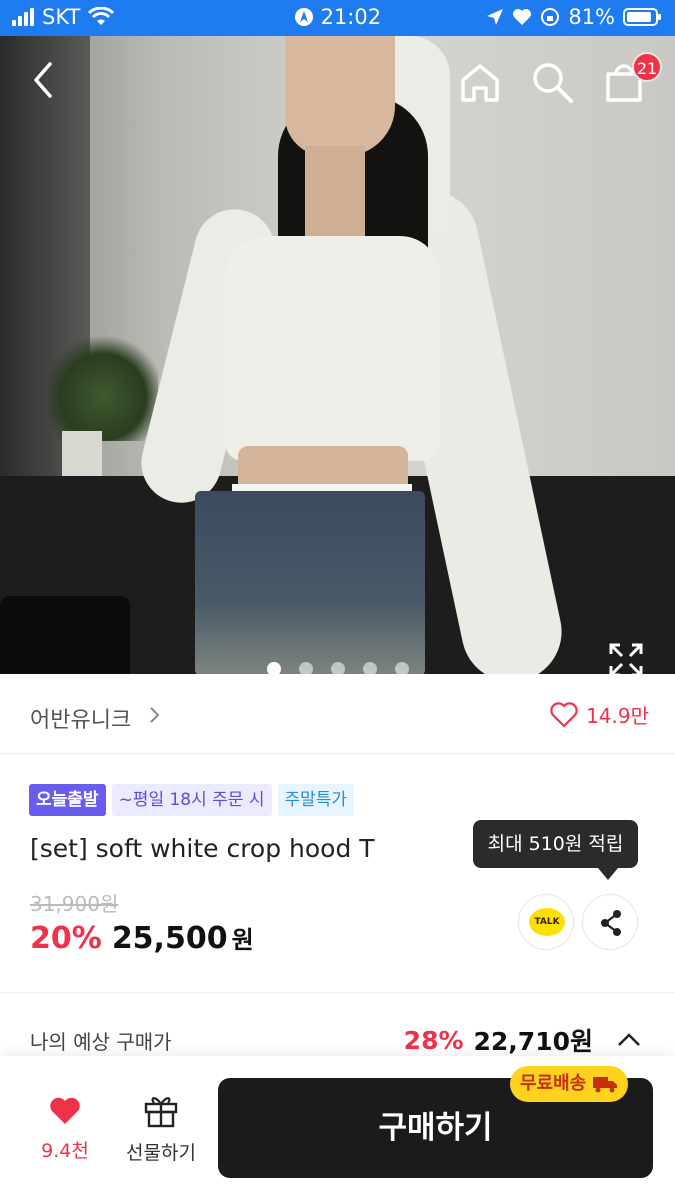 The width and height of the screenshot is (675, 1200). I want to click on brand-like-button: 14.9만, so click(599, 714).